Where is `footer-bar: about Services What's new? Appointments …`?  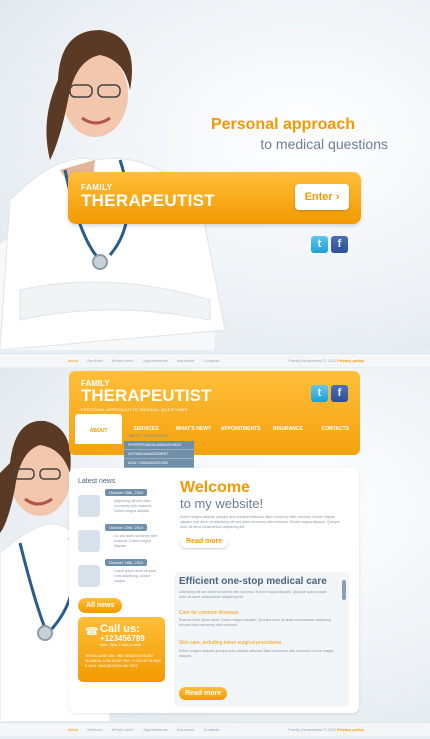 footer-bar: about Services What's new? Appointments … is located at coordinates (215, 360).